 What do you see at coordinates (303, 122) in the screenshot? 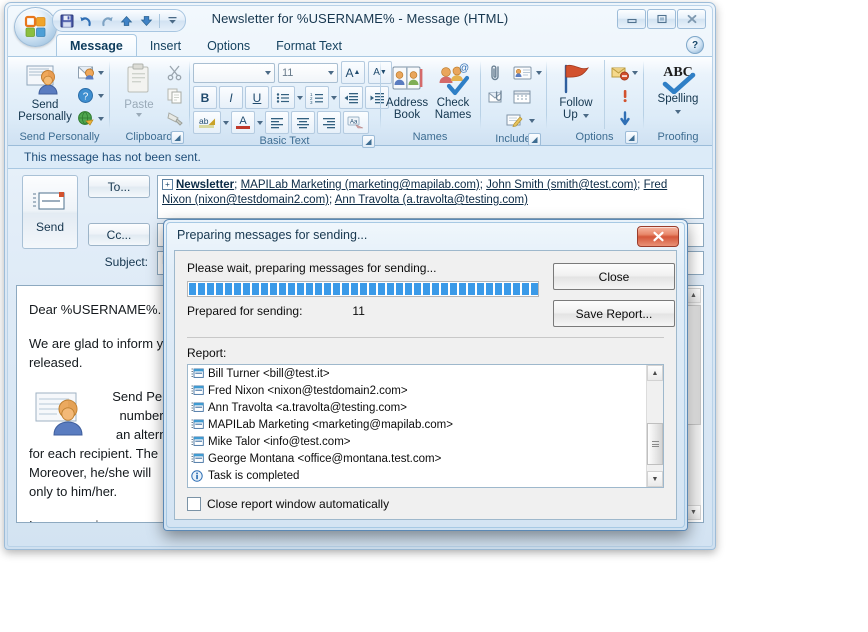
I see `align-center-button` at bounding box center [303, 122].